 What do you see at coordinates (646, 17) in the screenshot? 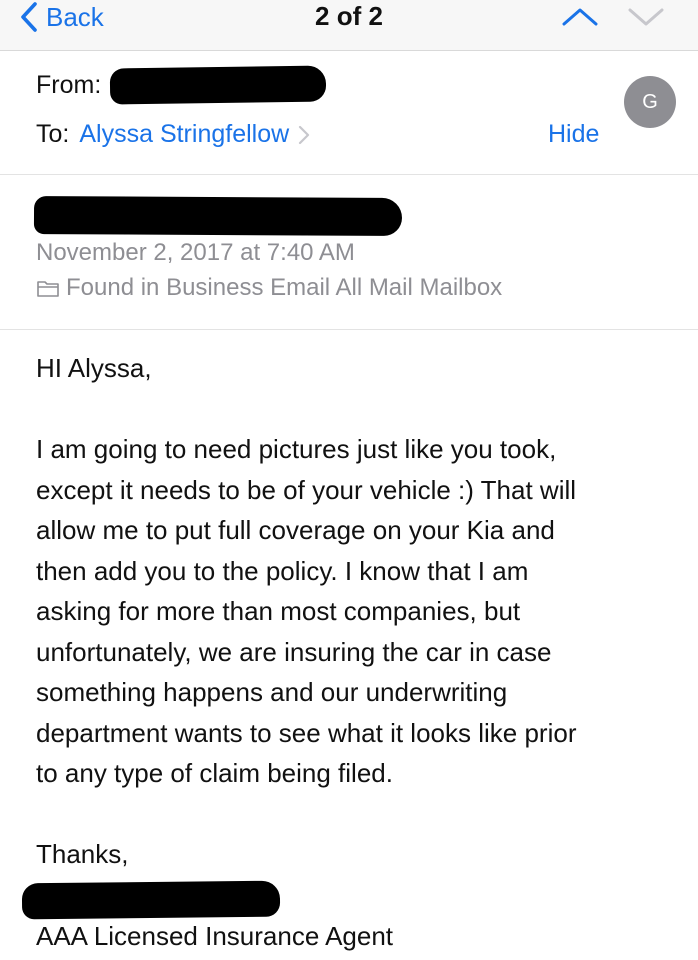
I see `chevron-down-icon` at bounding box center [646, 17].